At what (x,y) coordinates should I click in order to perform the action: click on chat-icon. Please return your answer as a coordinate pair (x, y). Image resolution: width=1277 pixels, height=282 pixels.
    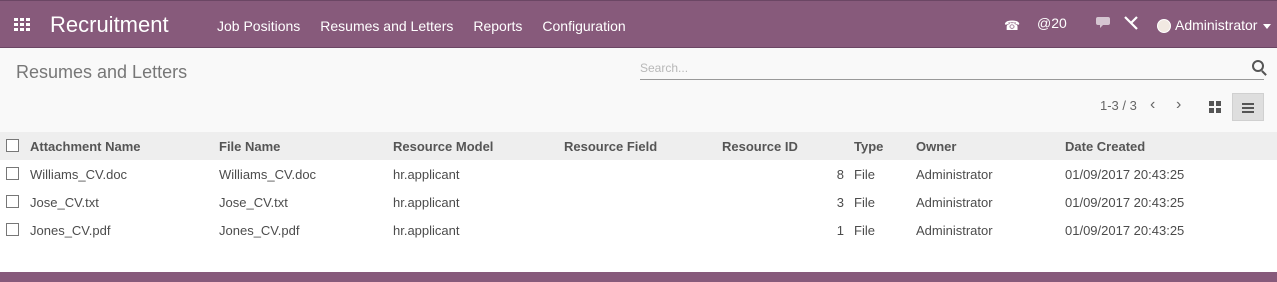
    Looking at the image, I should click on (1105, 23).